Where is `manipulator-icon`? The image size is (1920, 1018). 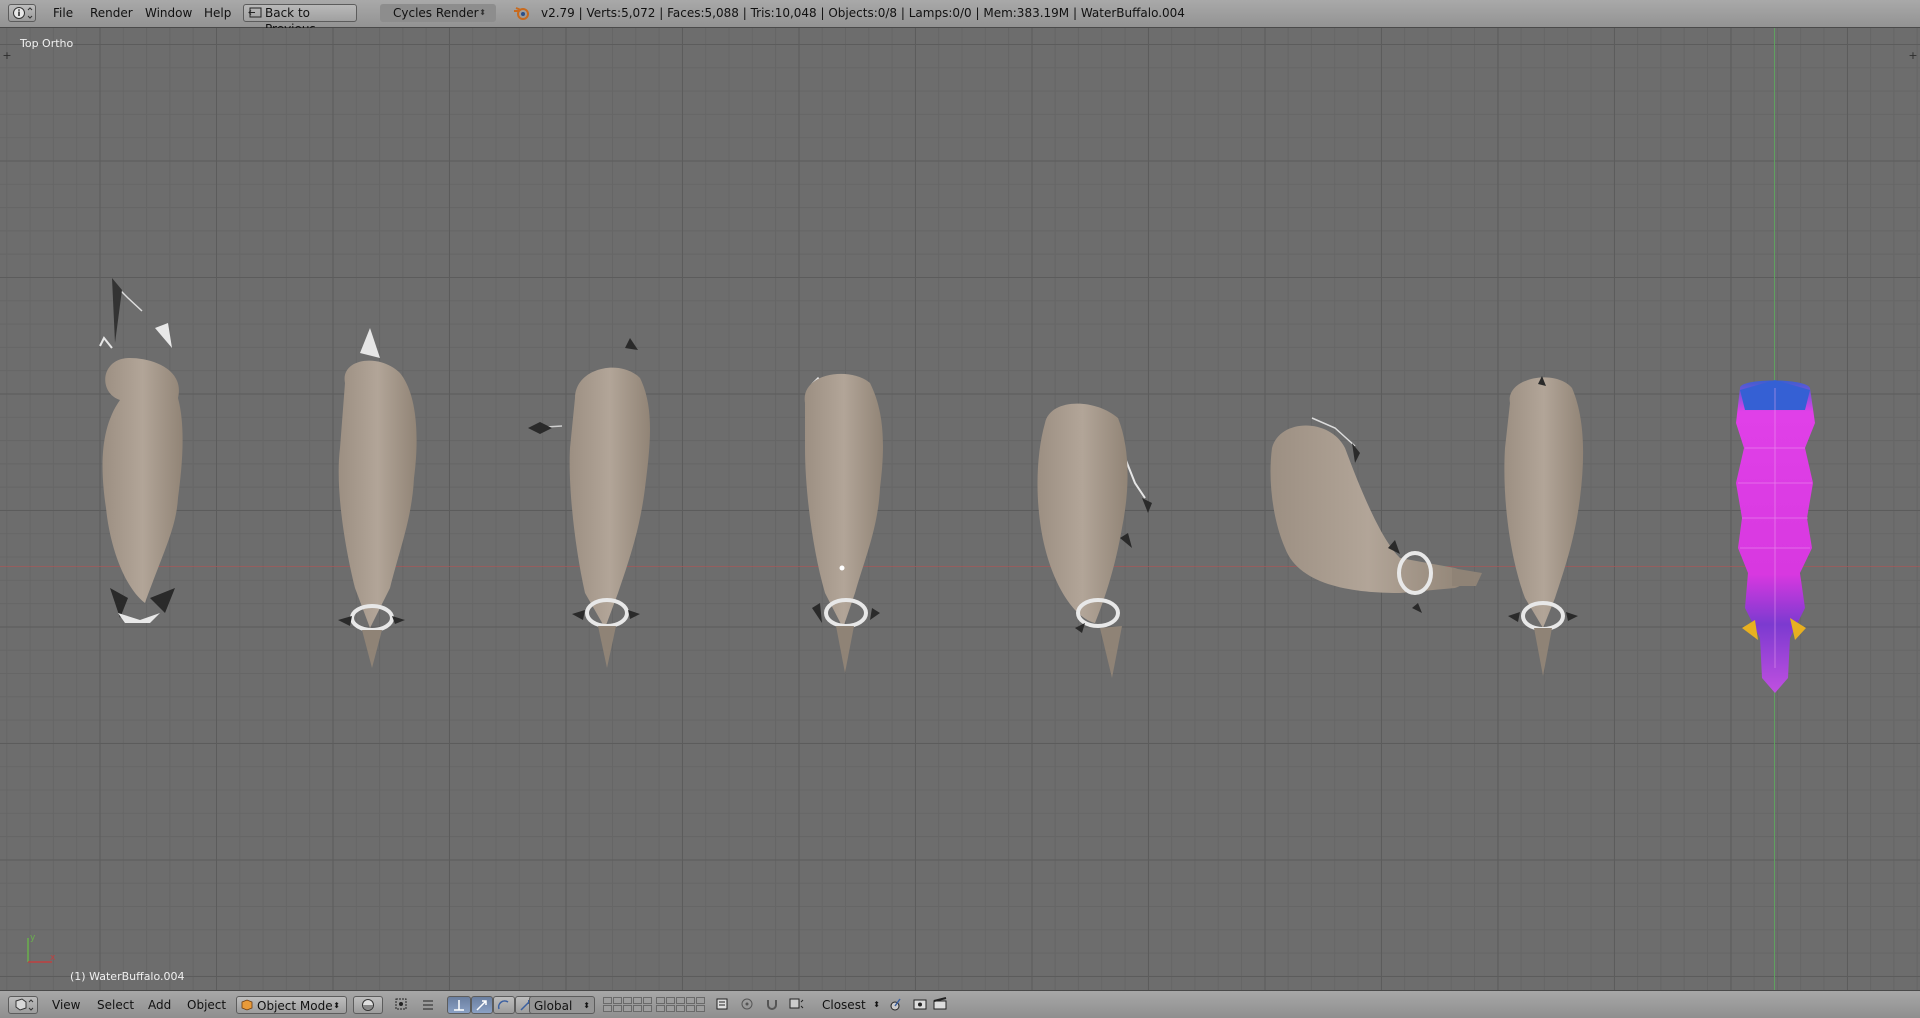
manipulator-icon is located at coordinates (428, 1005).